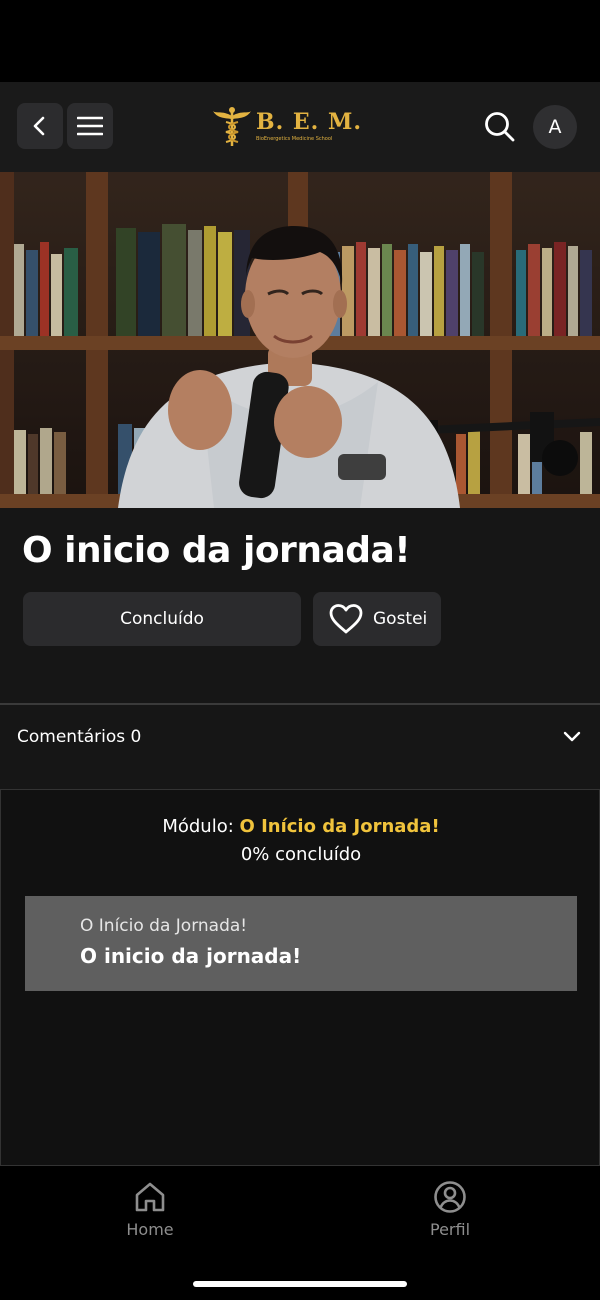 Image resolution: width=600 pixels, height=1300 pixels. I want to click on brand-logo: B. E. M. BioEnergetics Medicine School, so click(286, 127).